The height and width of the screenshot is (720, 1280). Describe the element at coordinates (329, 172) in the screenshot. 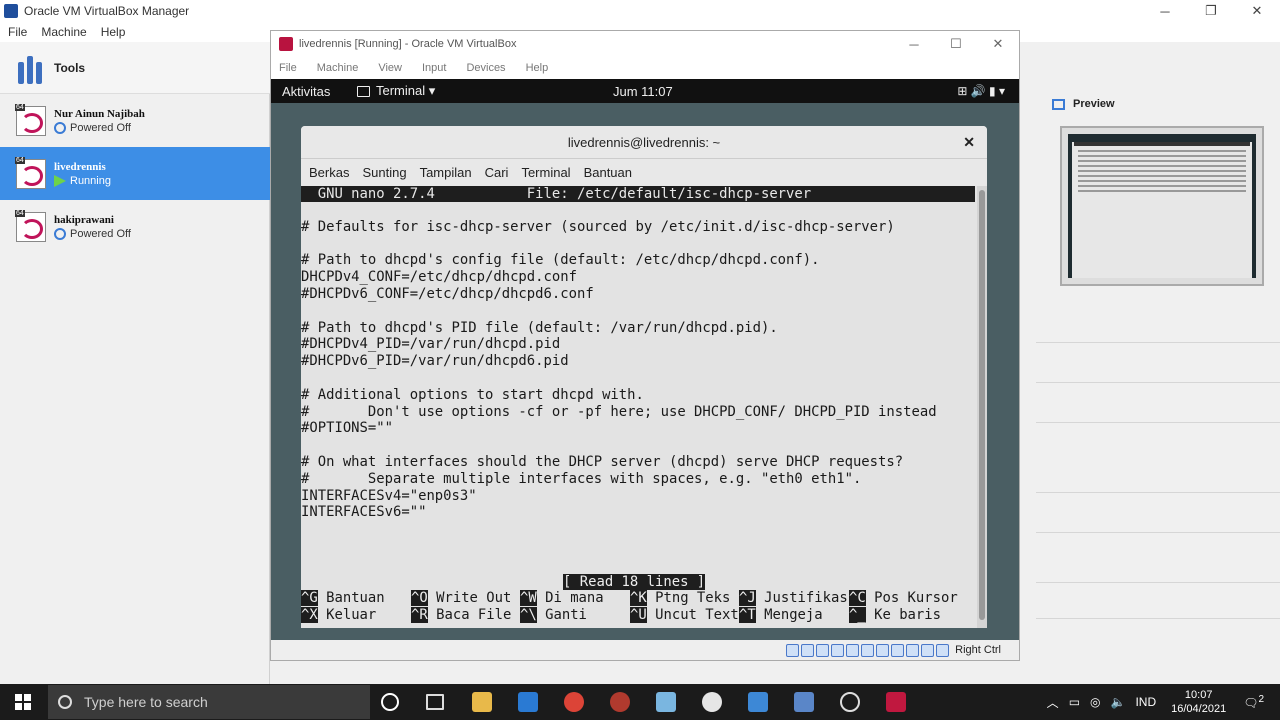

I see `term-menu-berkas: Berkas` at that location.